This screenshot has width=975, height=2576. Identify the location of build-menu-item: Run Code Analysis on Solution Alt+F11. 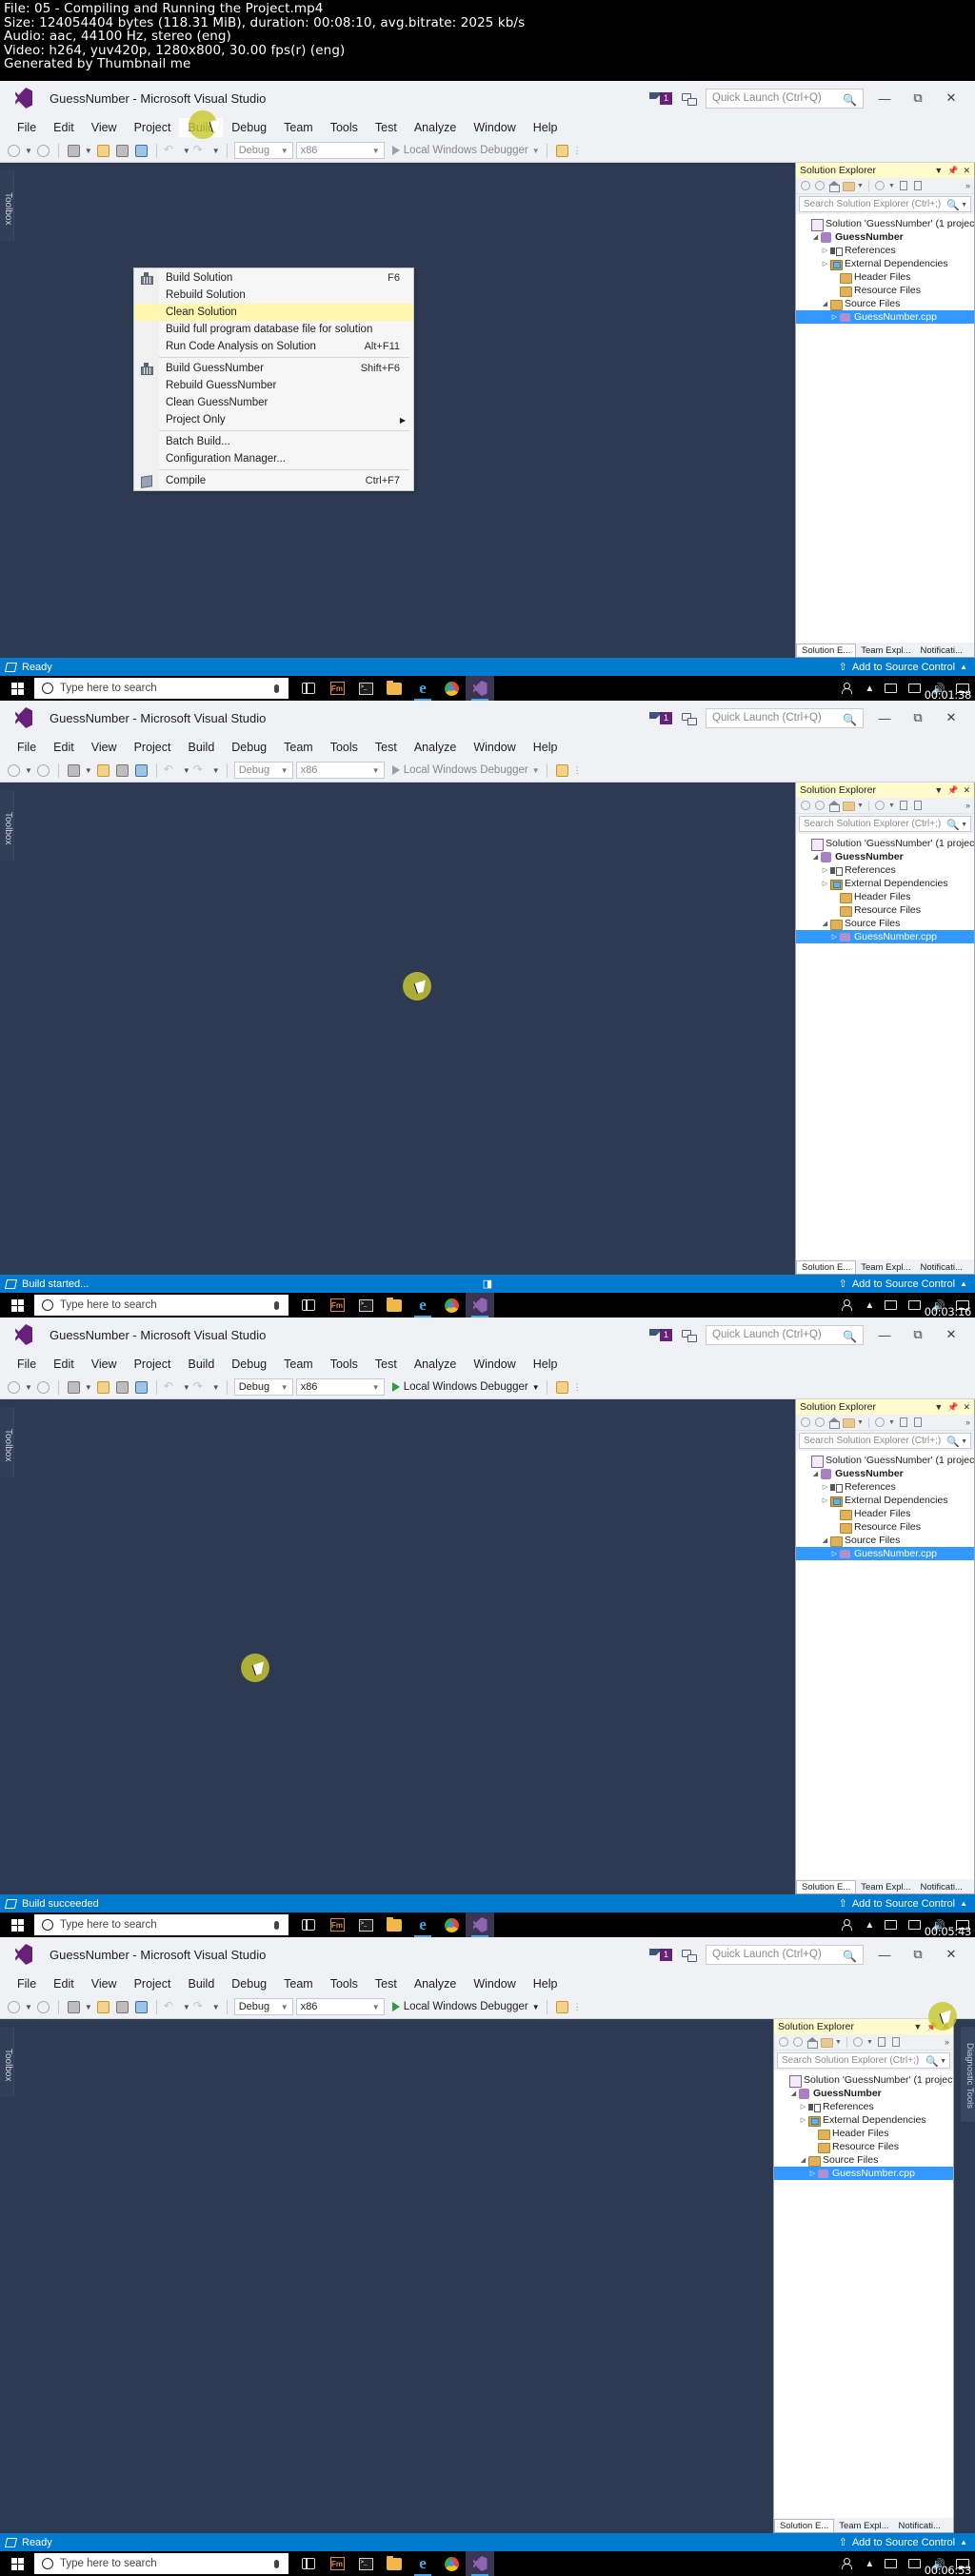
(273, 346).